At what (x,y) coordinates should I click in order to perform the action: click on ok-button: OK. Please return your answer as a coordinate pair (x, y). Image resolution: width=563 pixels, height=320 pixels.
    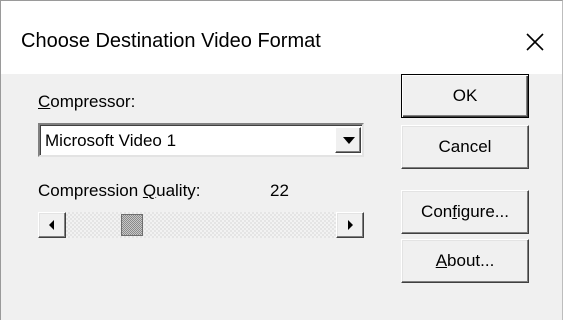
    Looking at the image, I should click on (465, 96).